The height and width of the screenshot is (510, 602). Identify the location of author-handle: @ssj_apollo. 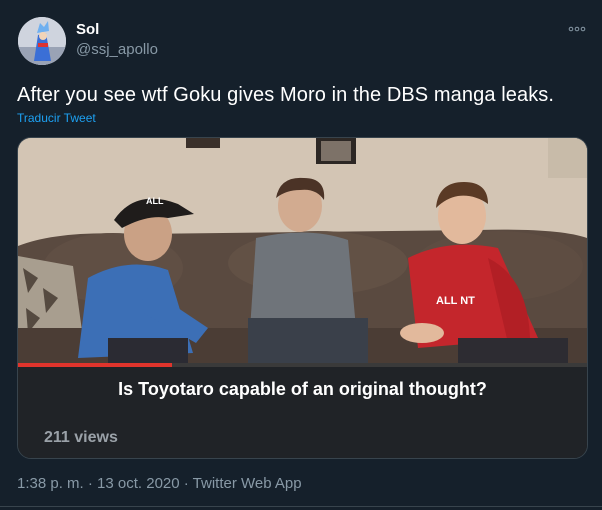
(117, 49).